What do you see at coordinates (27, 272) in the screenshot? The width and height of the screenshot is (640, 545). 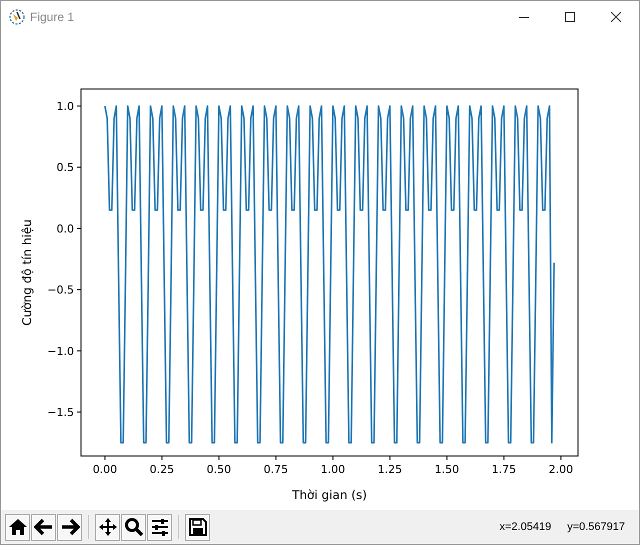 I see `y-axis-label: Cường độ tín hiệu` at bounding box center [27, 272].